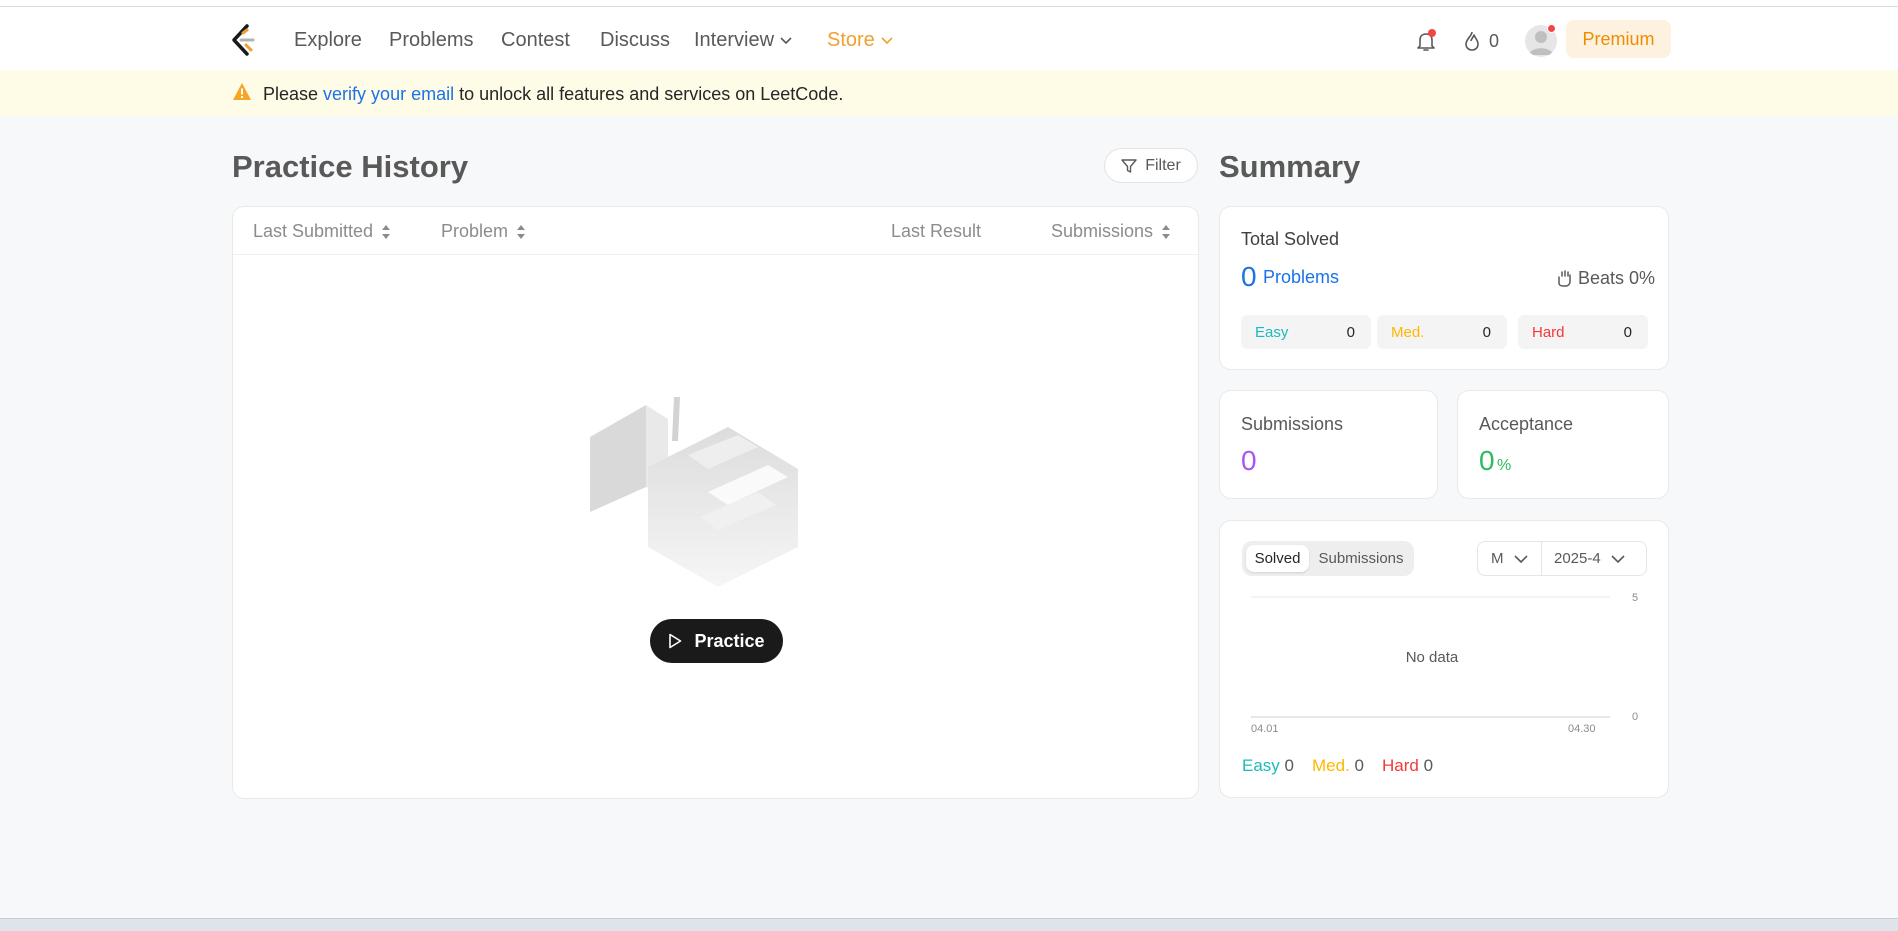 The height and width of the screenshot is (931, 1898). What do you see at coordinates (1497, 558) in the screenshot?
I see `period-select-value: M` at bounding box center [1497, 558].